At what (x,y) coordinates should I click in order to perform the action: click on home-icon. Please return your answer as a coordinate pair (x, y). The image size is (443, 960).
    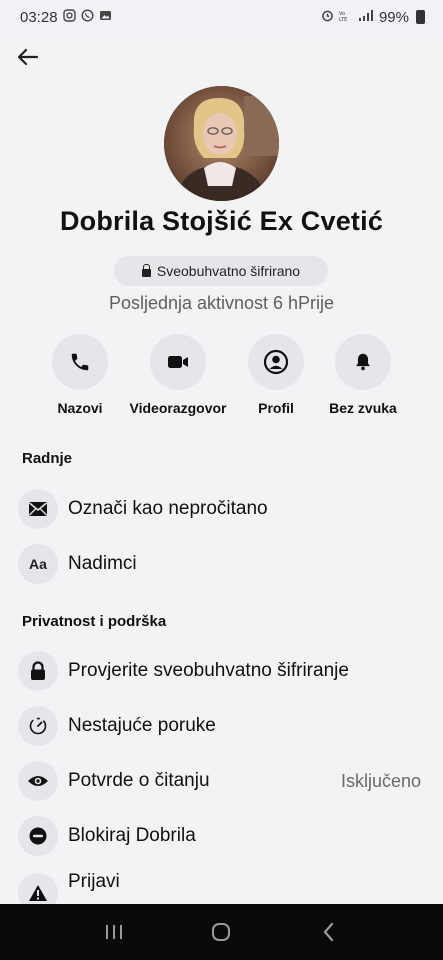
    Looking at the image, I should click on (221, 932).